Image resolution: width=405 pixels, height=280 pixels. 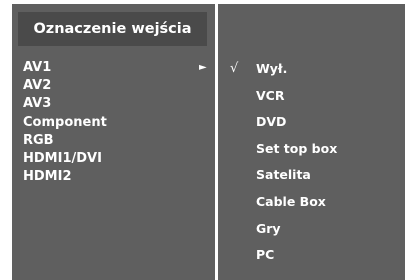 I want to click on input-item-label: AV2, so click(x=37, y=86).